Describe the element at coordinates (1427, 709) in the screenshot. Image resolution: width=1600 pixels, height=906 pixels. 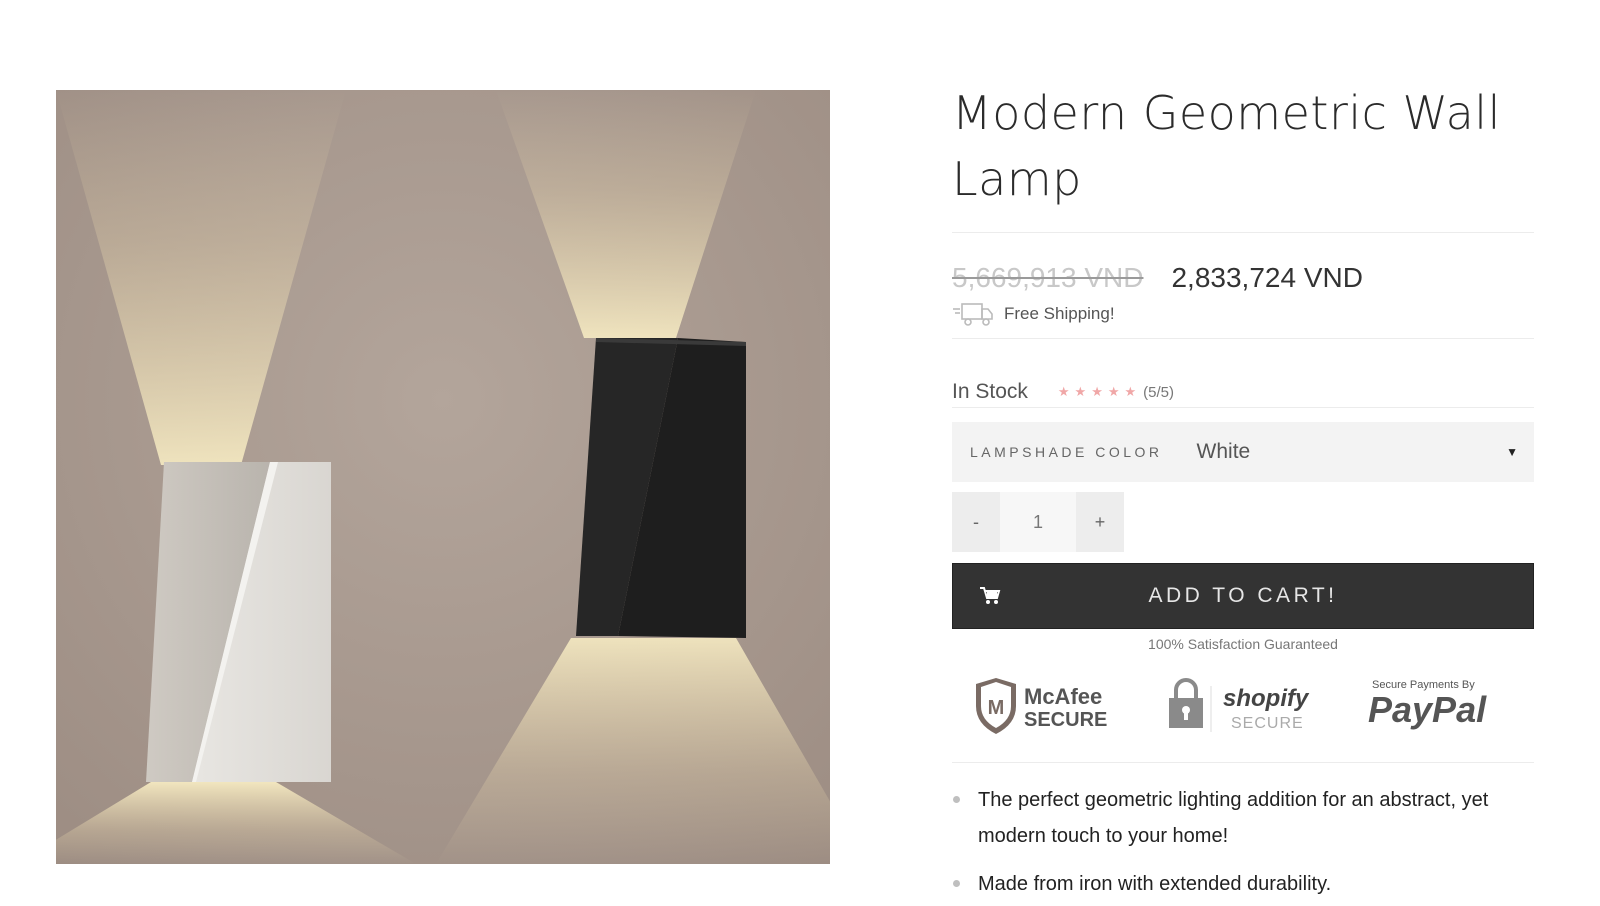
I see `svg-text: PayPal` at that location.